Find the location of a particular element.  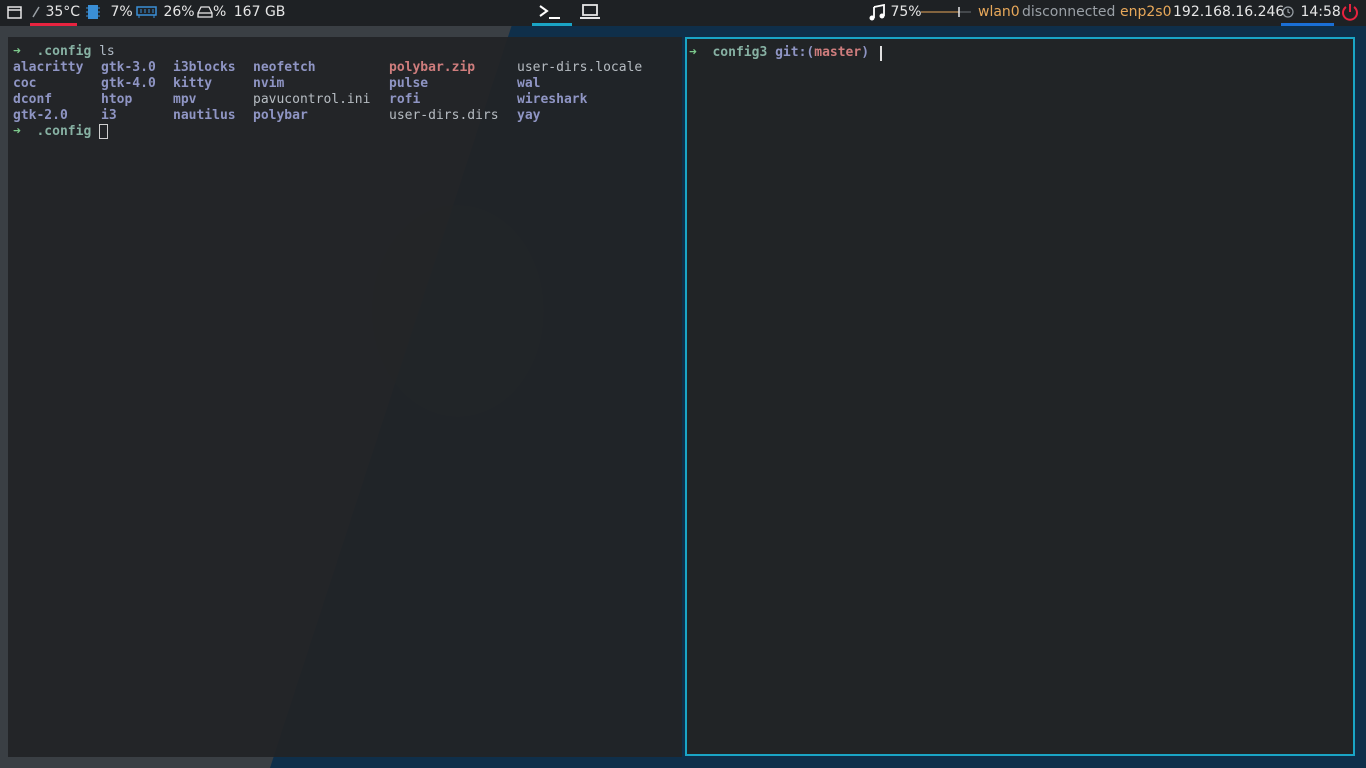

wlan-iface: wlan0 is located at coordinates (999, 12).